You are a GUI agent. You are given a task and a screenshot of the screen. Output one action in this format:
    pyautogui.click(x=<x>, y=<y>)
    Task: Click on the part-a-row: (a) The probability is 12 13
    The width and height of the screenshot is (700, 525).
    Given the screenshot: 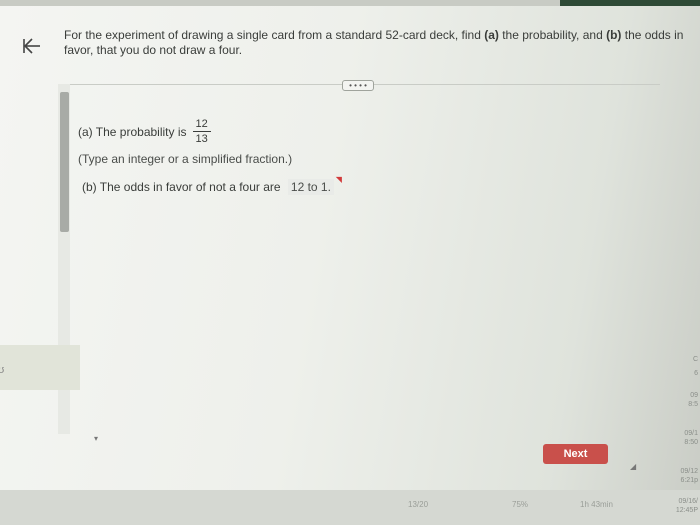 What is the action you would take?
    pyautogui.click(x=144, y=131)
    